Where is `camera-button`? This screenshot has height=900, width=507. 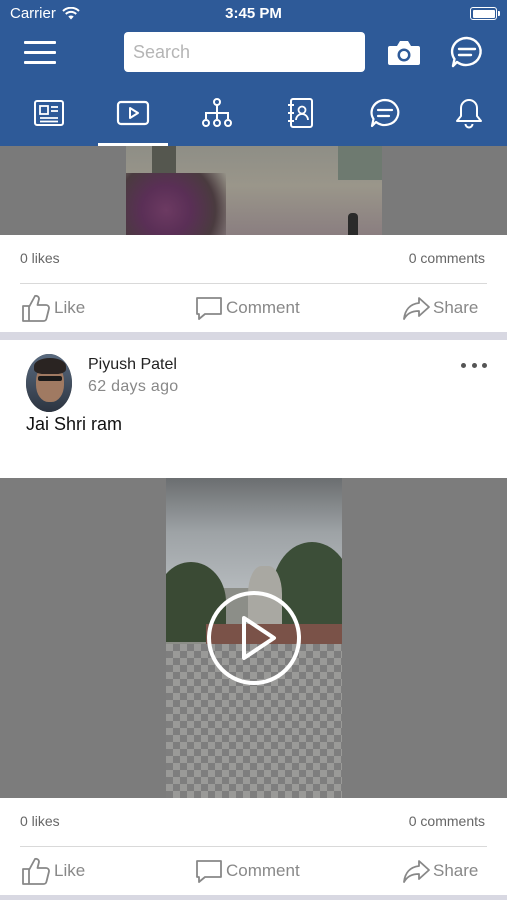 camera-button is located at coordinates (404, 52).